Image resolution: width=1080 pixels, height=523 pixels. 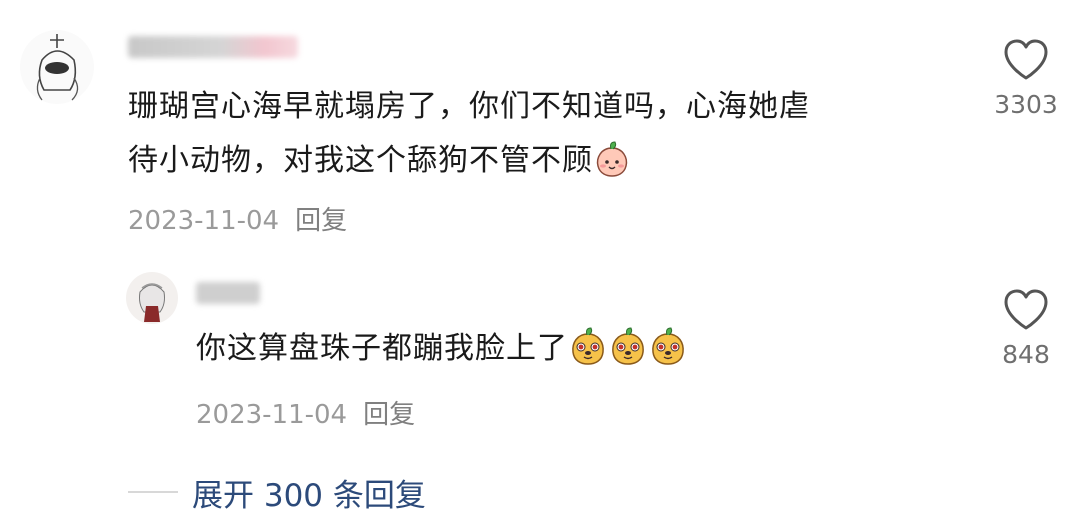 I want to click on like-count: 848, so click(x=1026, y=354).